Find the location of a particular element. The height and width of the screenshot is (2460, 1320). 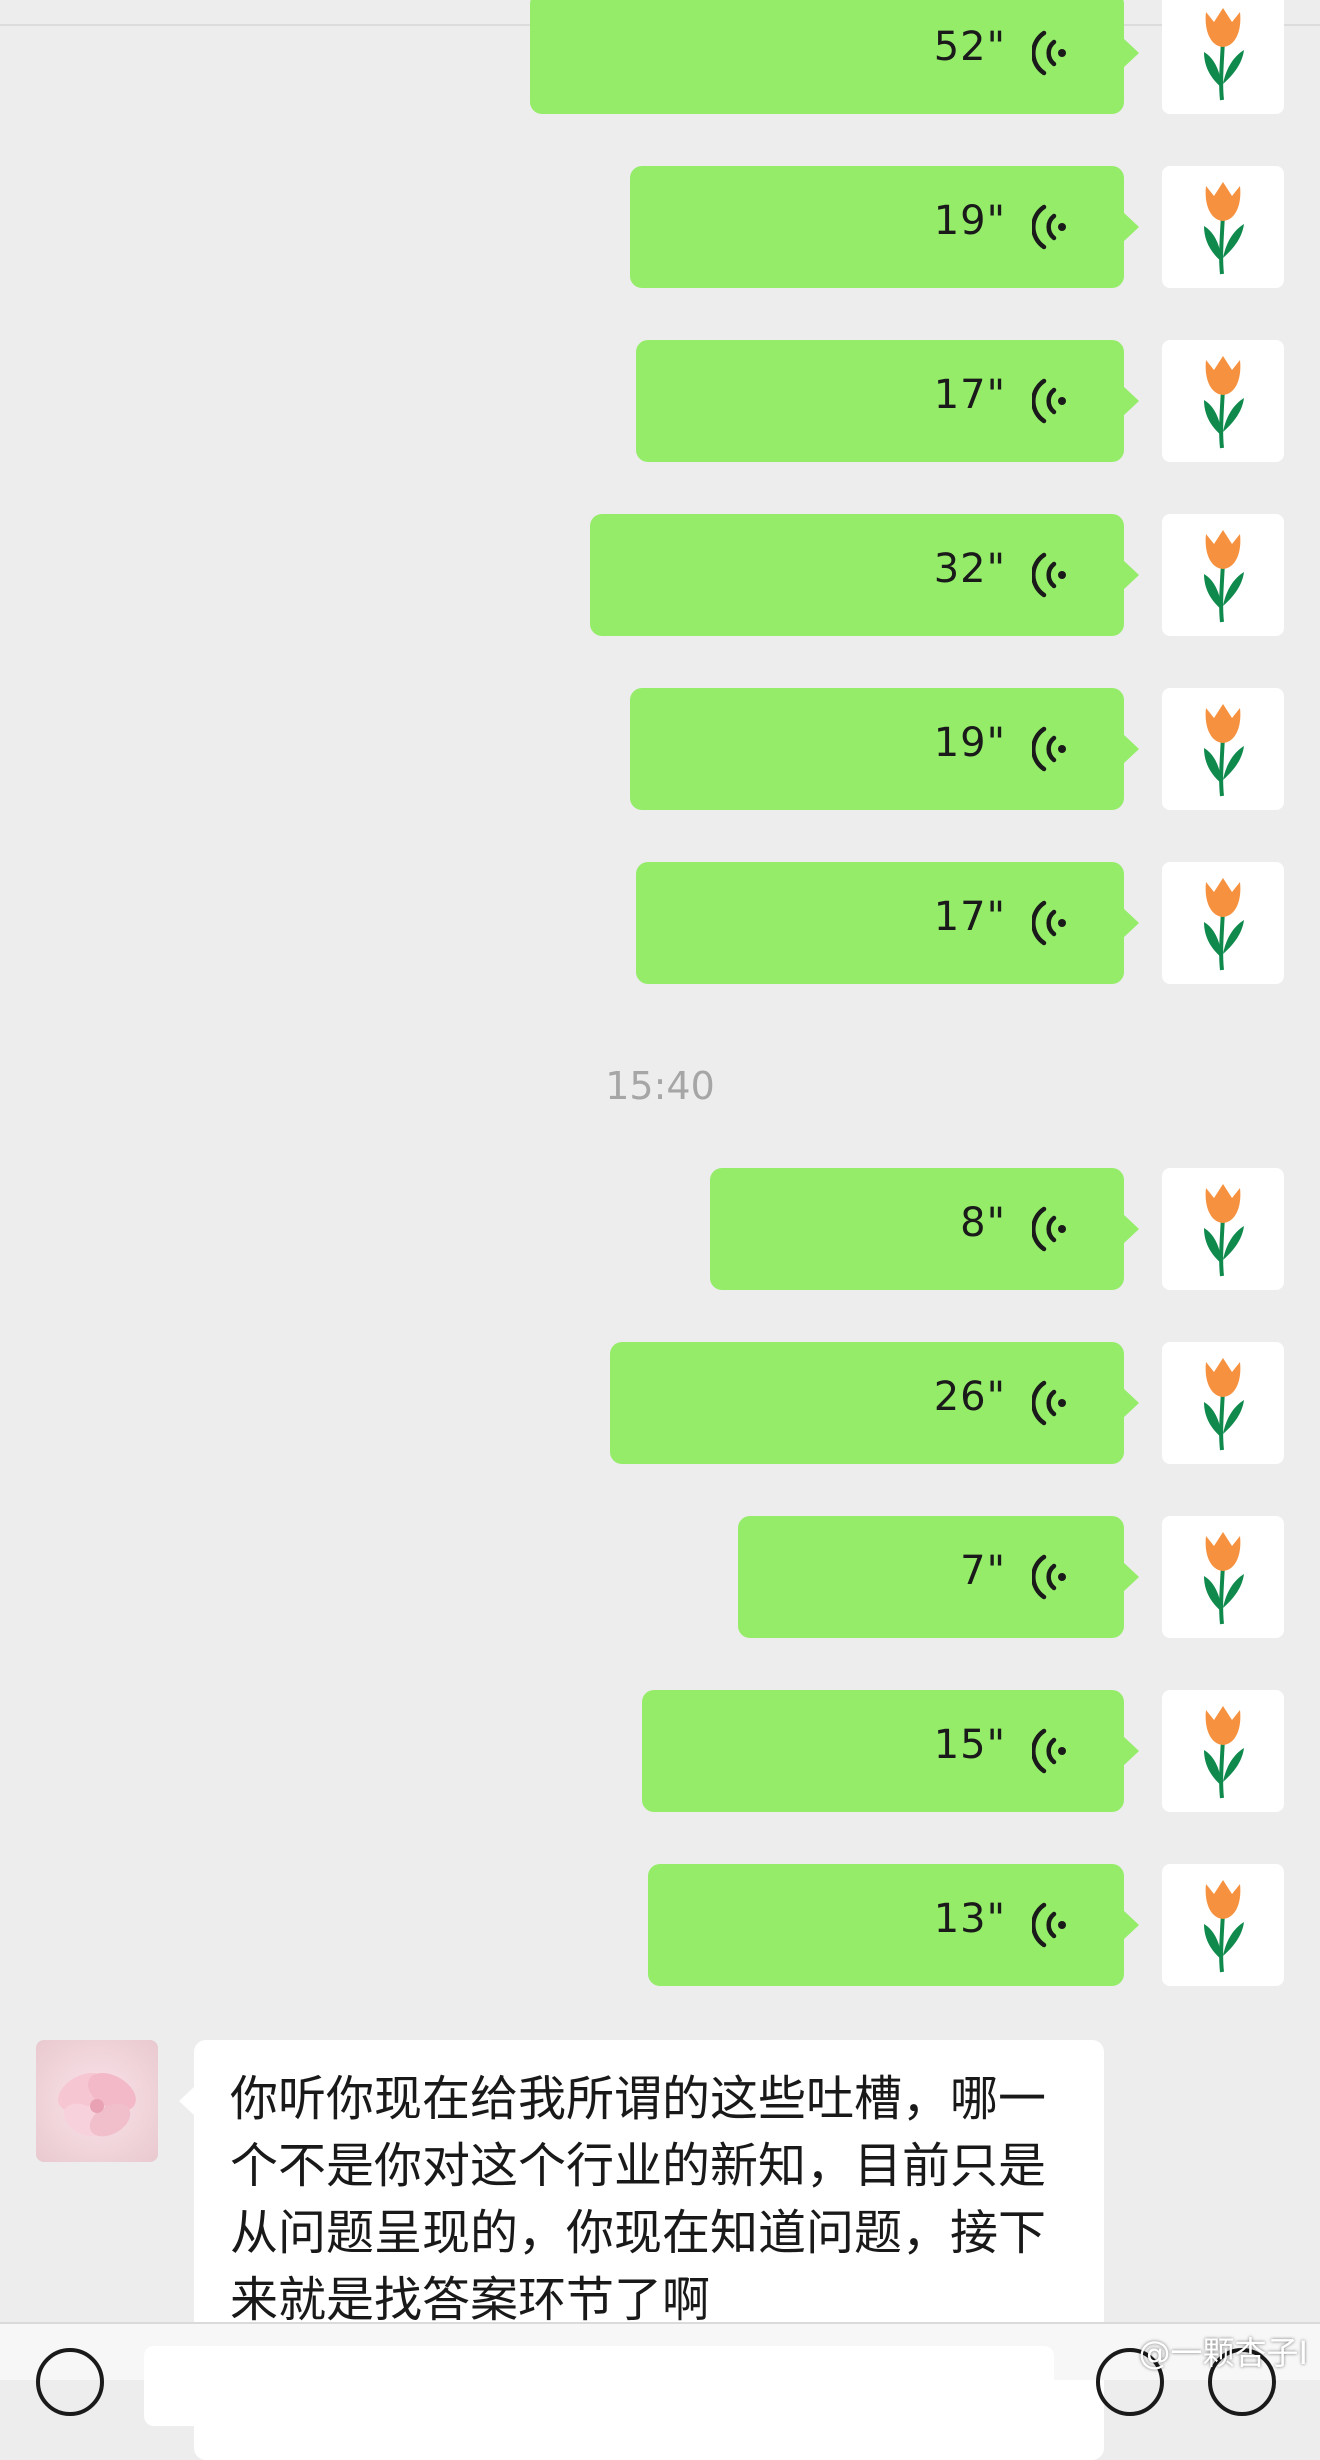

voice-message: 26" is located at coordinates (660, 1403).